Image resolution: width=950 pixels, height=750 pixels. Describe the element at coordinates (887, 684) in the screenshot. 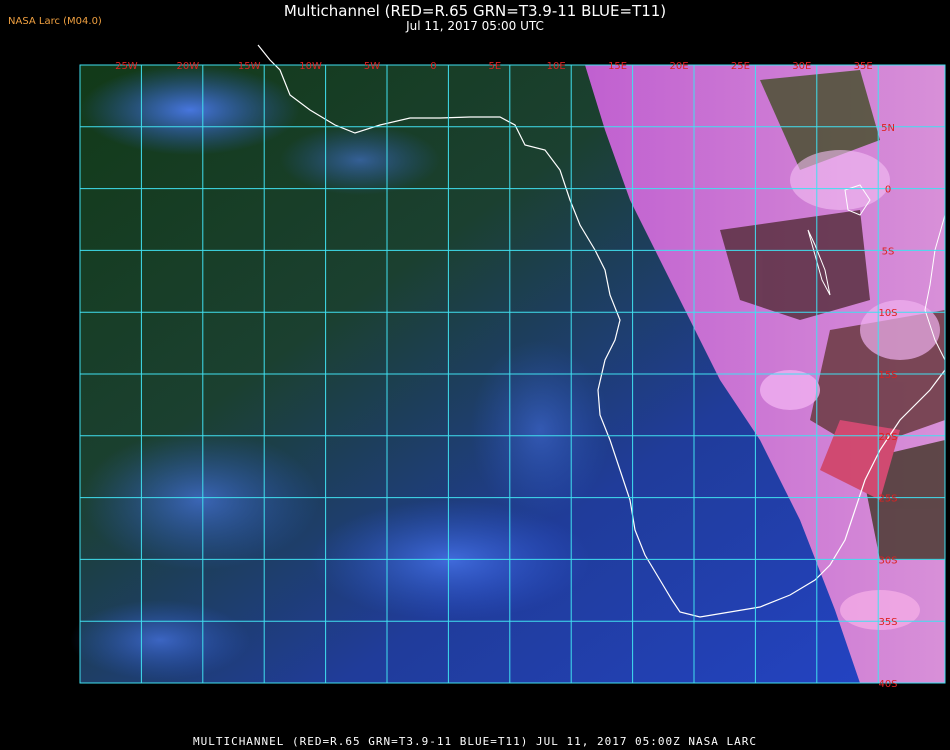

I see `latitude-label: 40S` at that location.